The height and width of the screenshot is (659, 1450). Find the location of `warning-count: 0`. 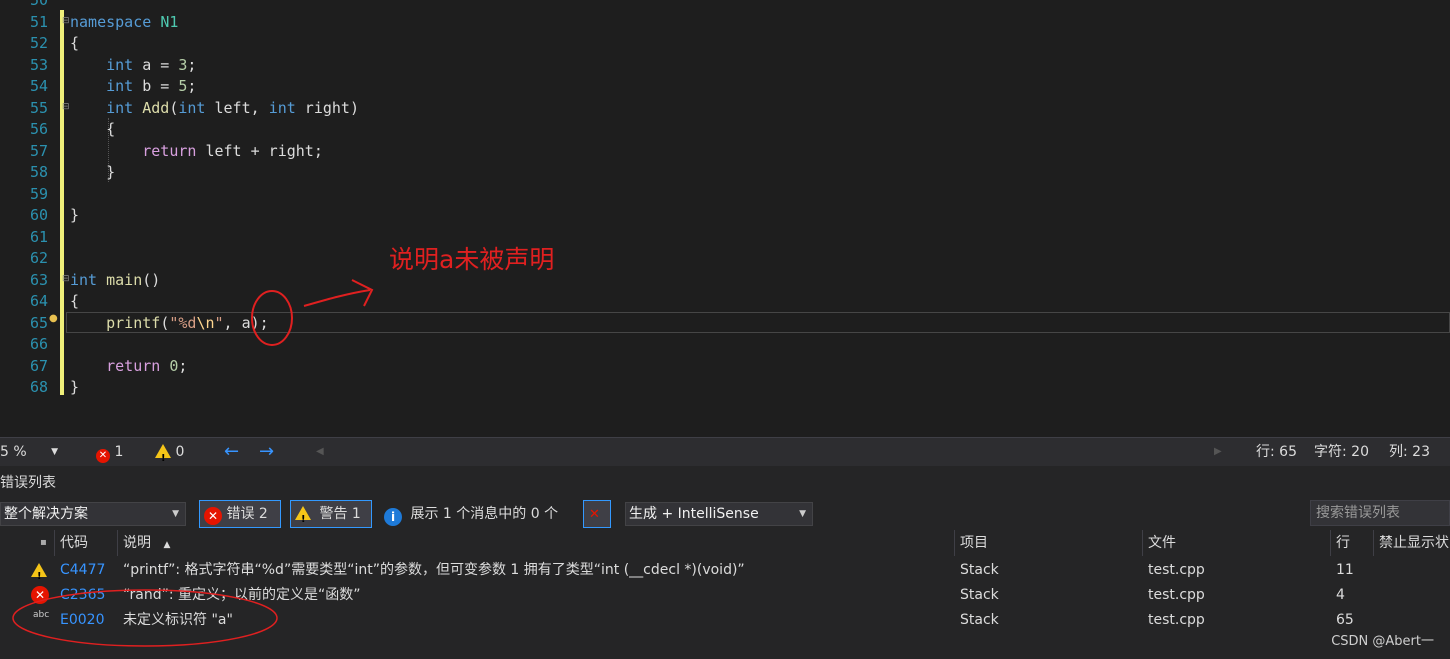

warning-count: 0 is located at coordinates (170, 455).